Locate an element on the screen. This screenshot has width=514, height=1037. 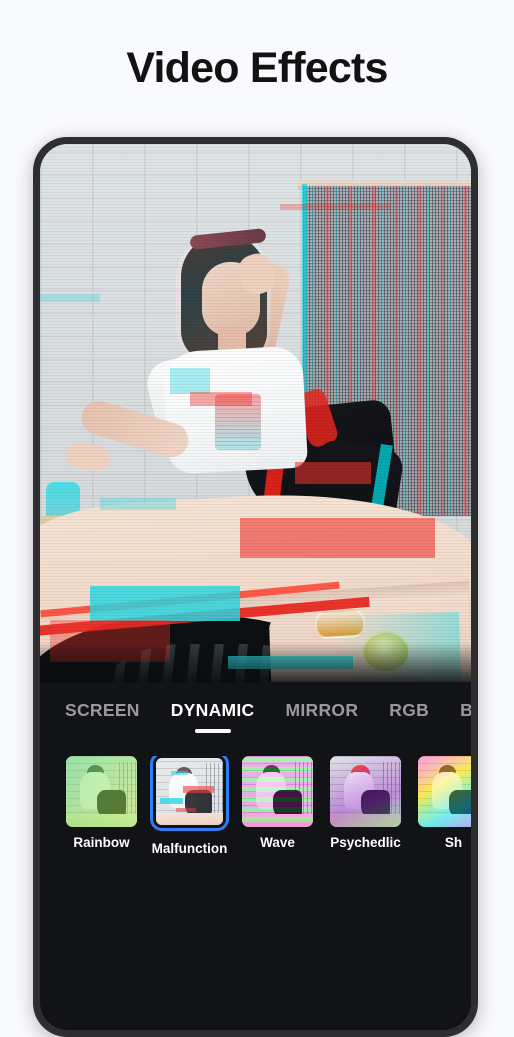
tab-dynamic: DYNAMIC is located at coordinates (213, 701).